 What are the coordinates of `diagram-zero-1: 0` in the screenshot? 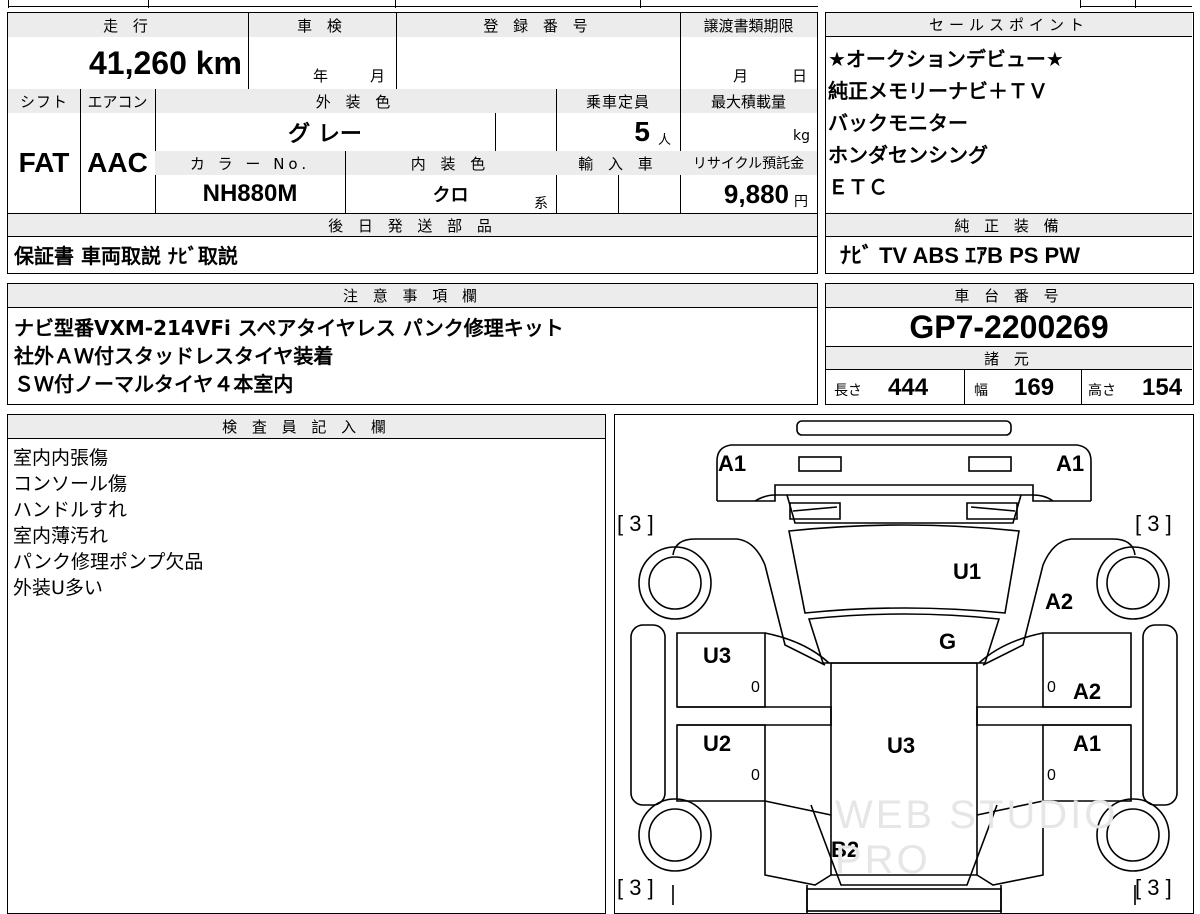 It's located at (755, 687).